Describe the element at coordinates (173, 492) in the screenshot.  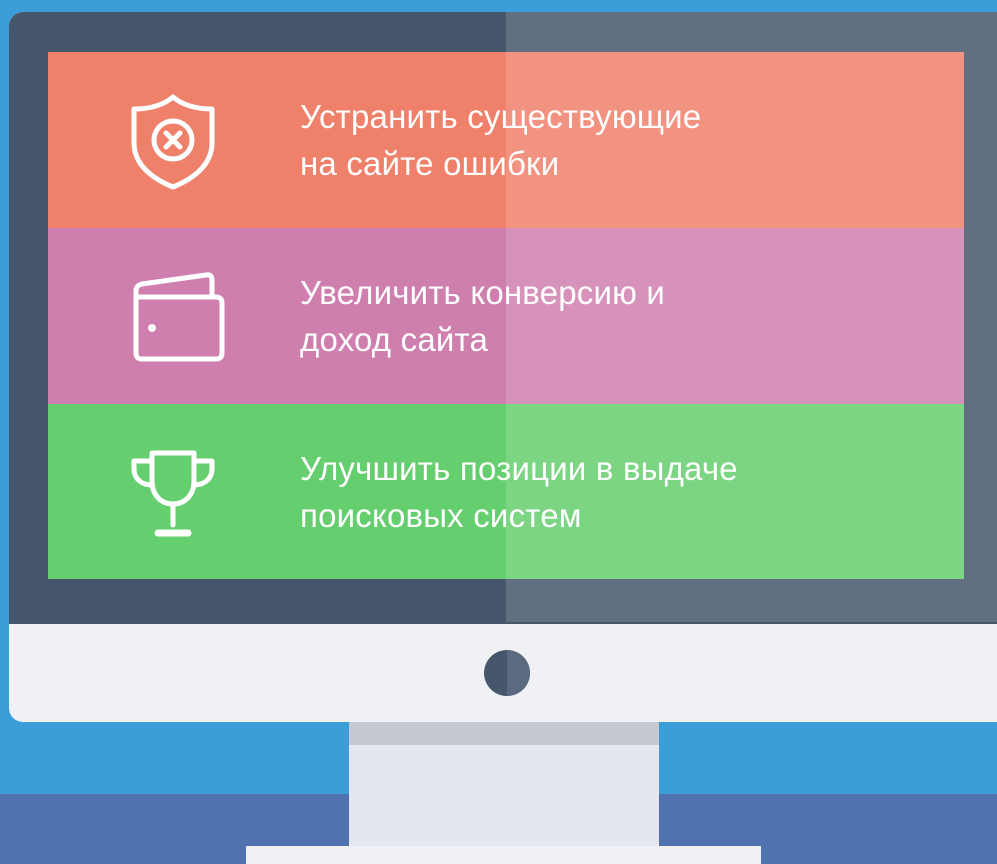
I see `trophy-icon` at that location.